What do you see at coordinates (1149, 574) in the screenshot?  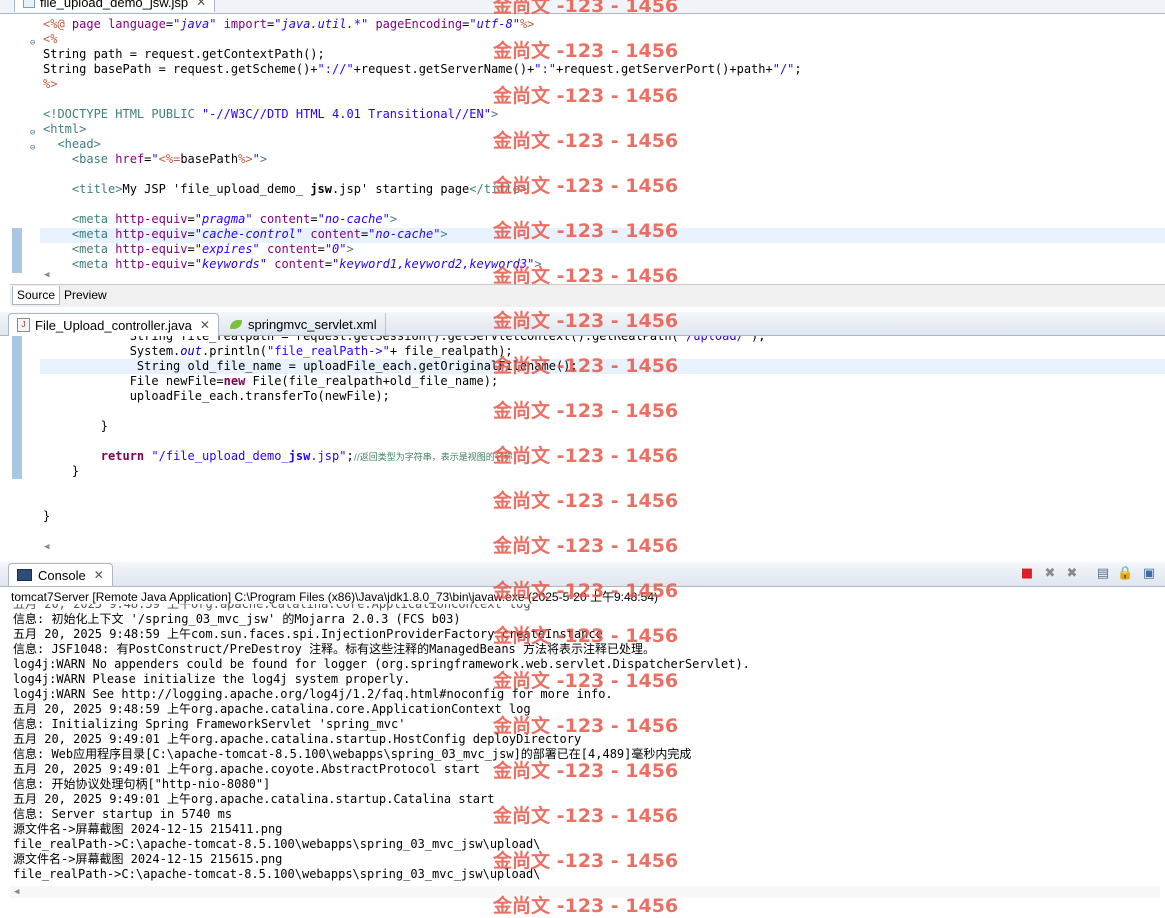 I see `display-console-icon: ▣` at bounding box center [1149, 574].